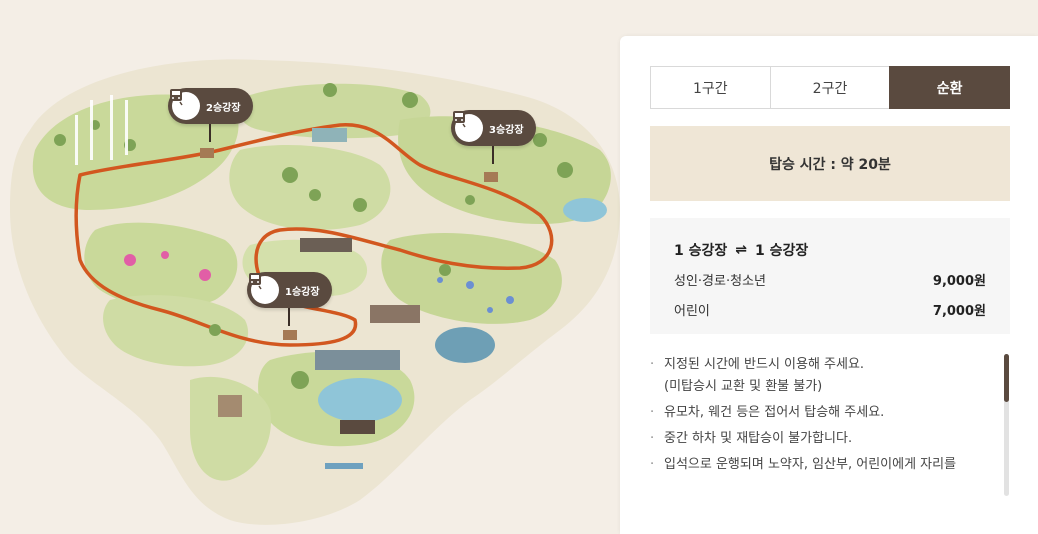 The width and height of the screenshot is (1038, 534). Describe the element at coordinates (959, 311) in the screenshot. I see `fare-price: 7,000원` at that location.